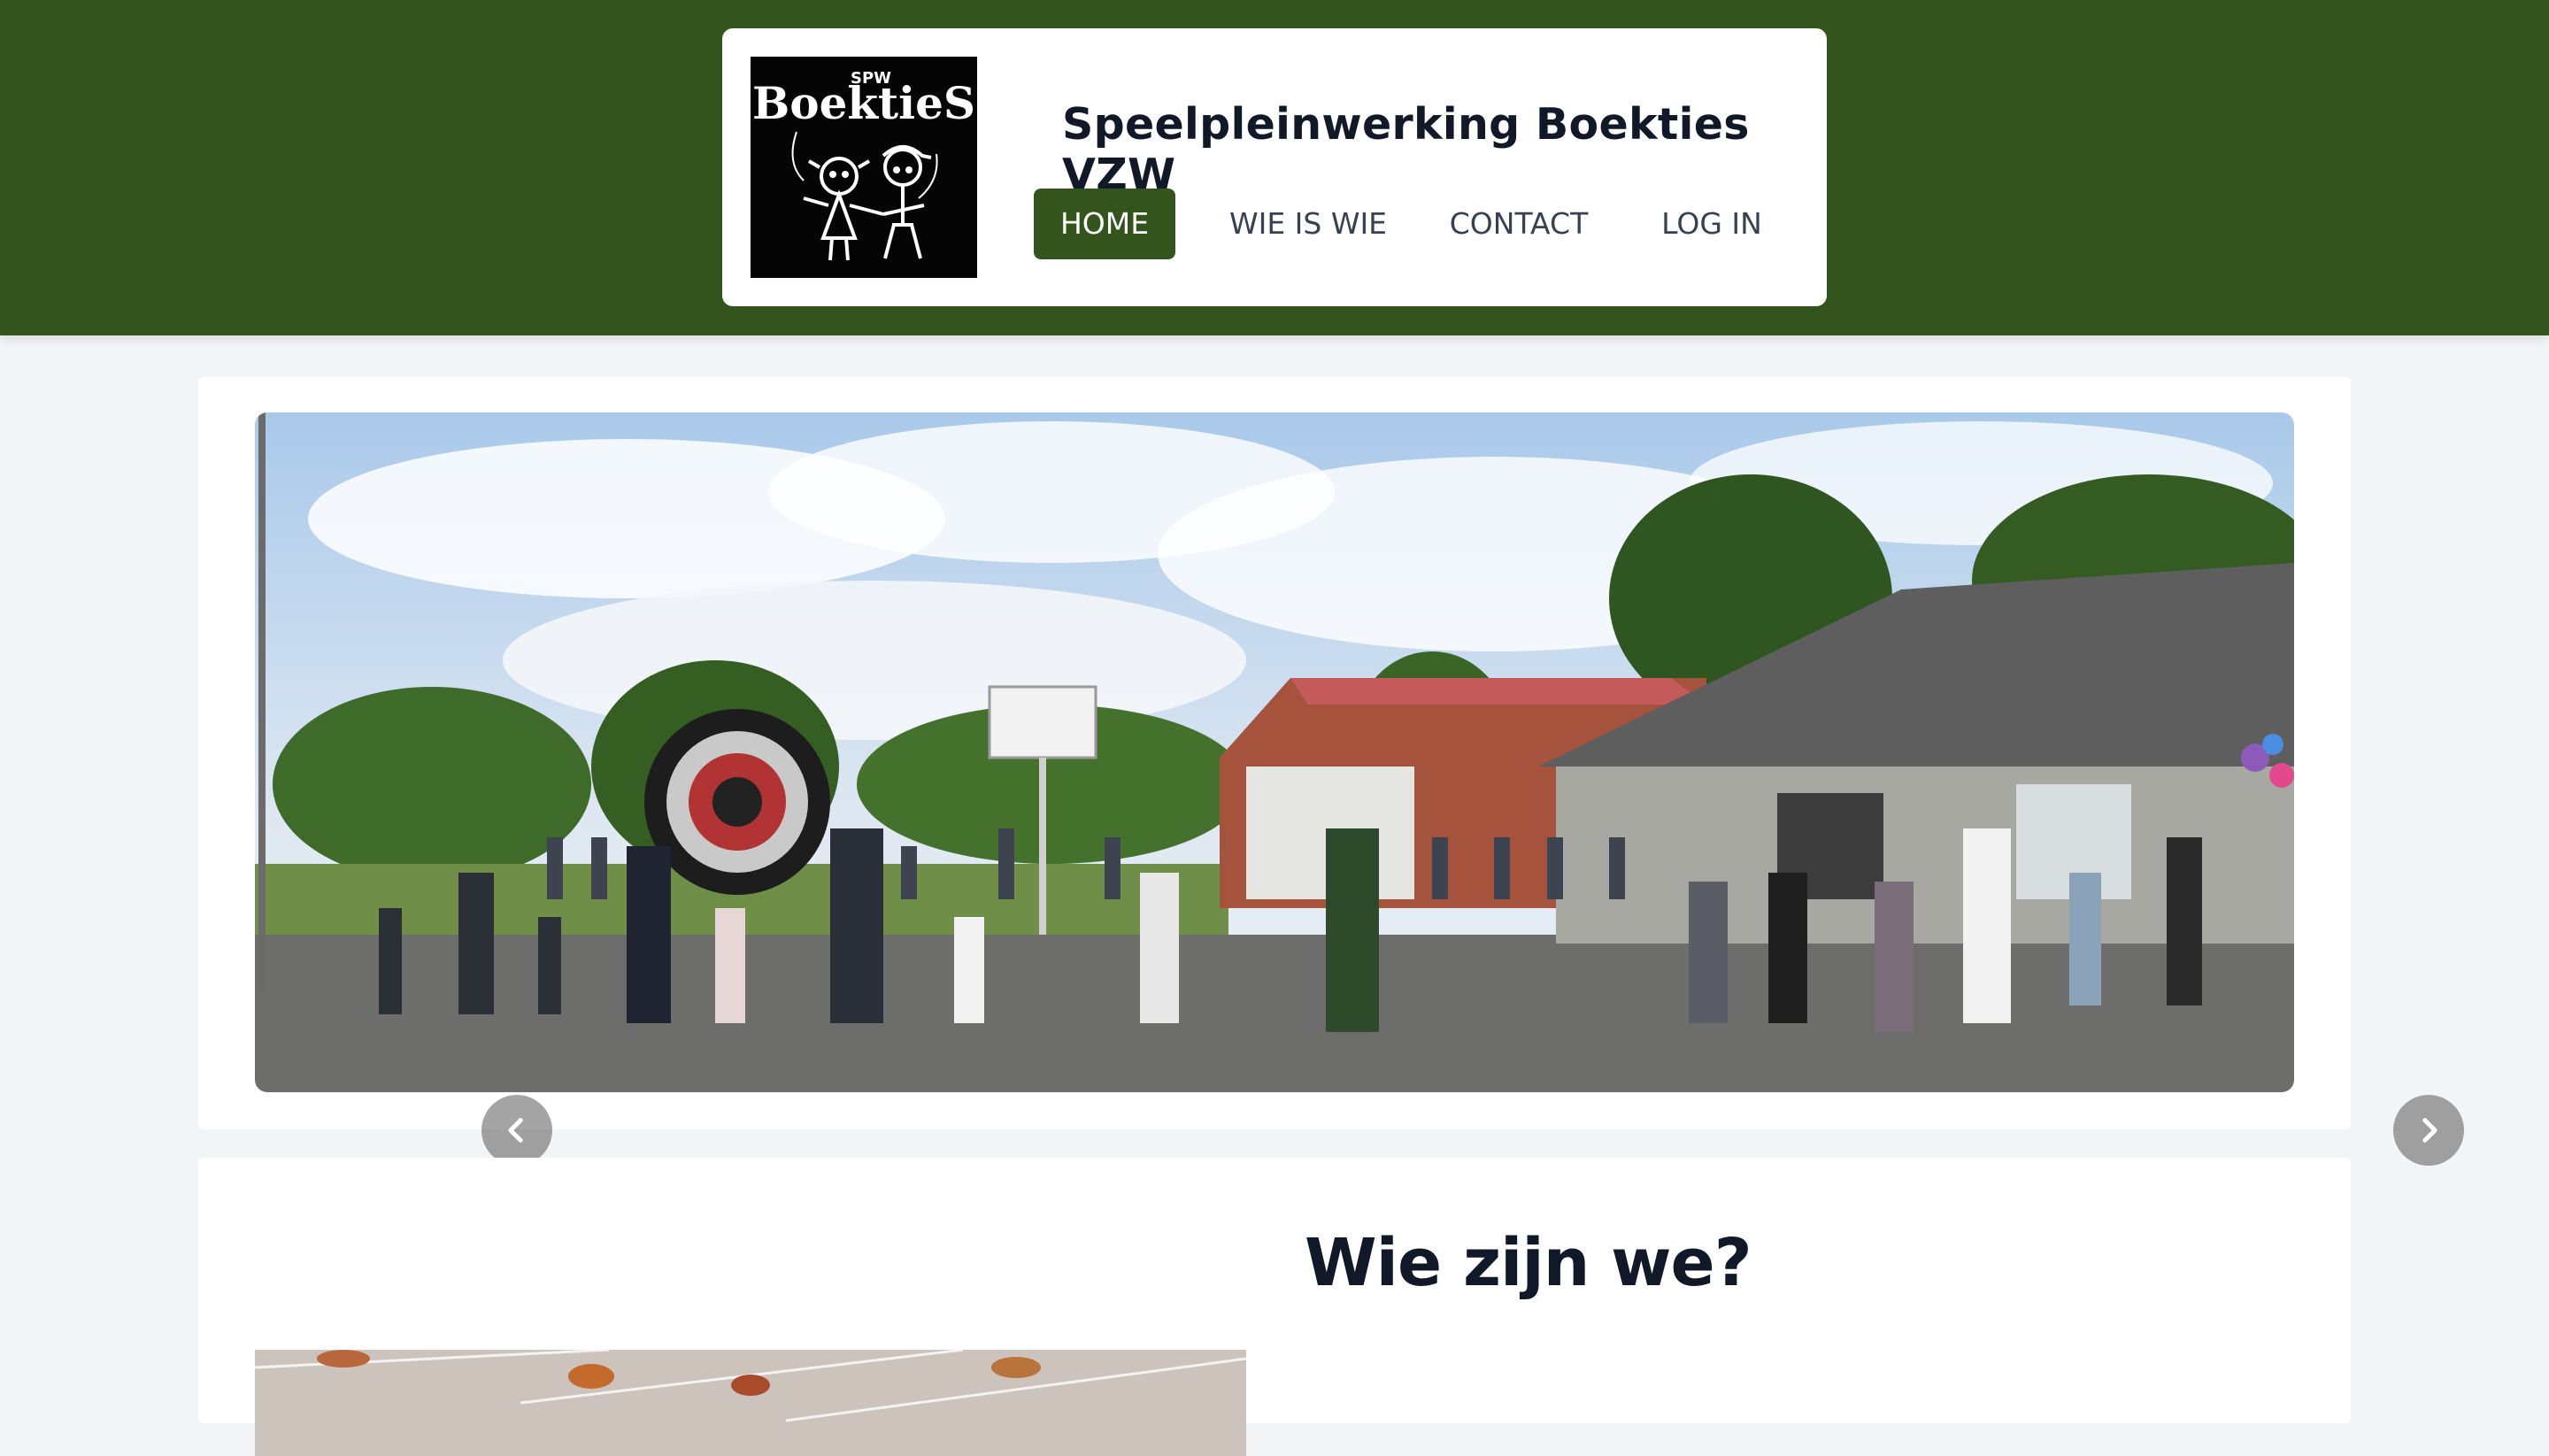 This screenshot has height=1456, width=2549. I want to click on logo-drawing: SPW BoektieS, so click(864, 167).